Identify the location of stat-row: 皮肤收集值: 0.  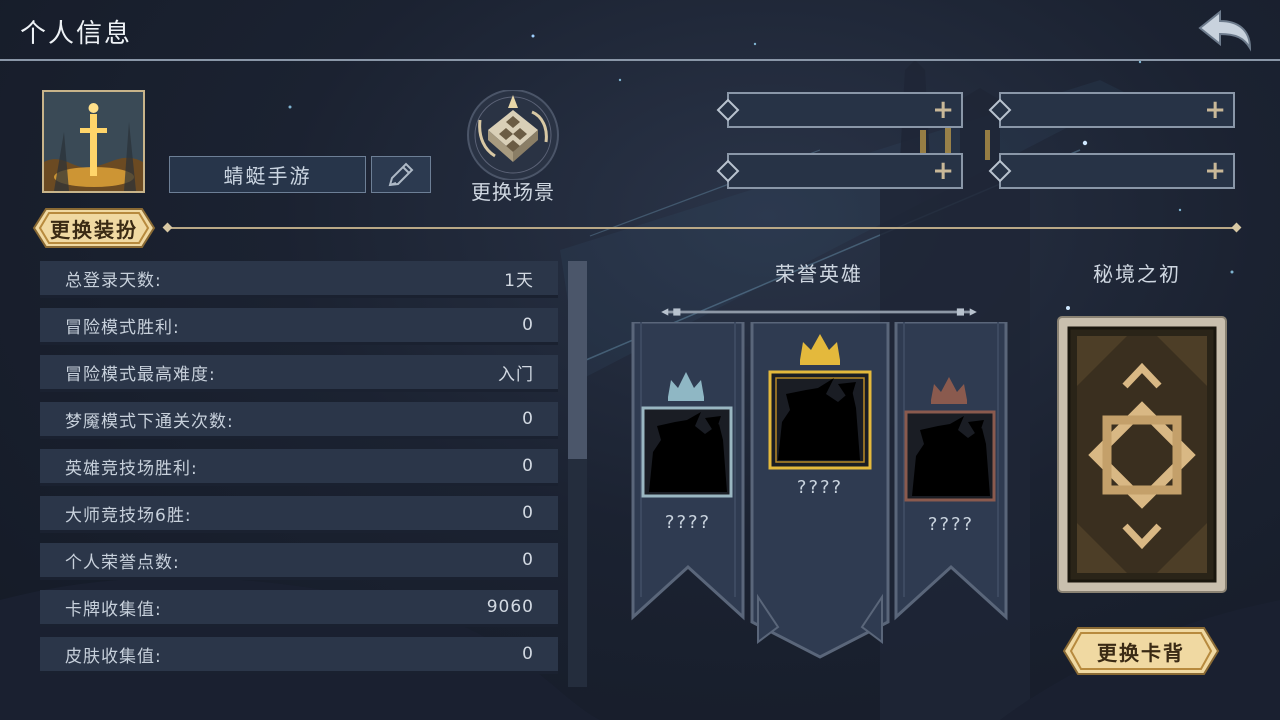
(299, 655).